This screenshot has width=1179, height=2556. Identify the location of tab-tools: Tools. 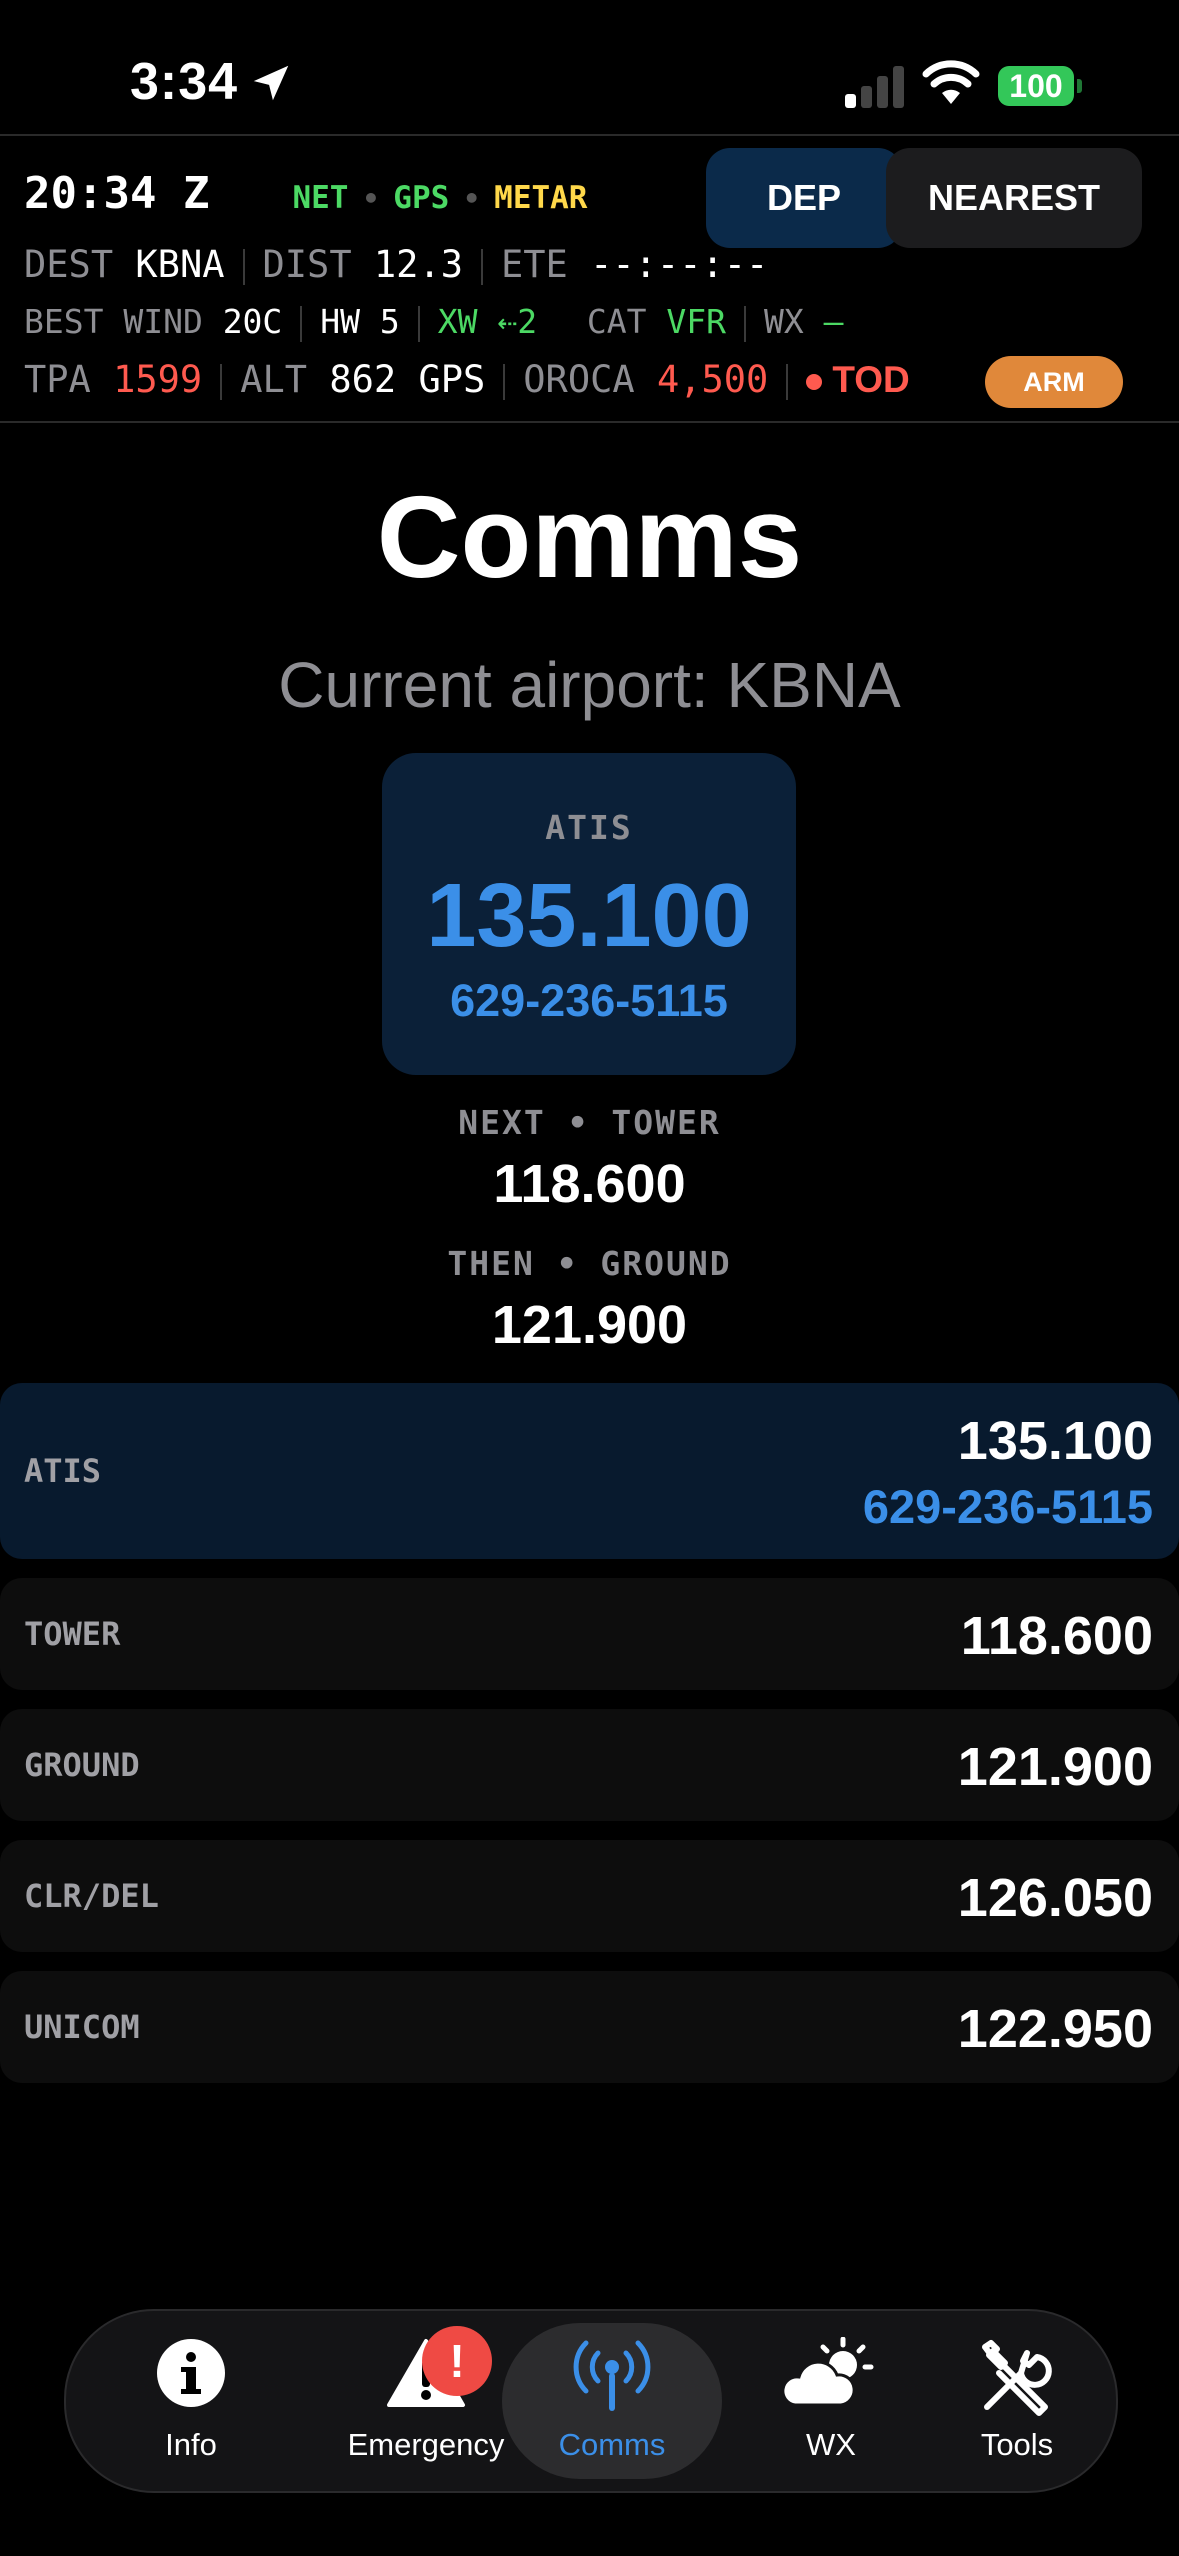
(1017, 2401).